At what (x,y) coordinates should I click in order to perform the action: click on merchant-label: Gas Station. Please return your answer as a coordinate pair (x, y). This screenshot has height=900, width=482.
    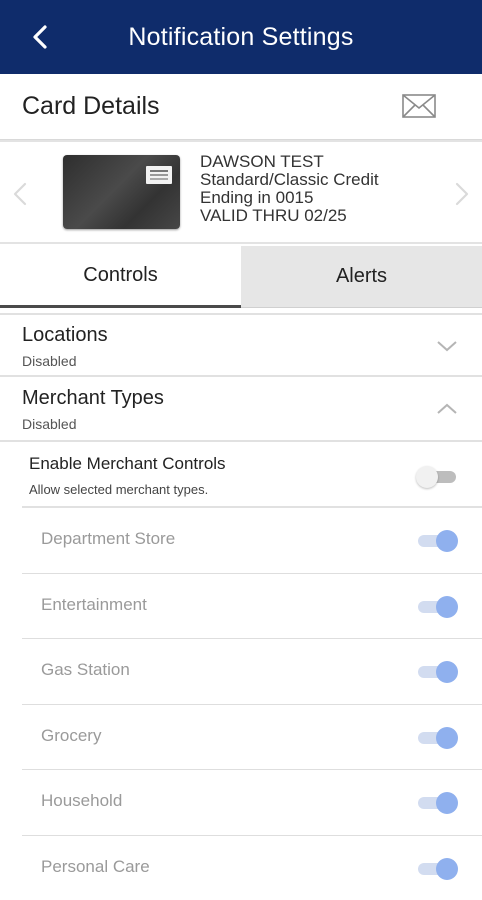
    Looking at the image, I should click on (85, 669).